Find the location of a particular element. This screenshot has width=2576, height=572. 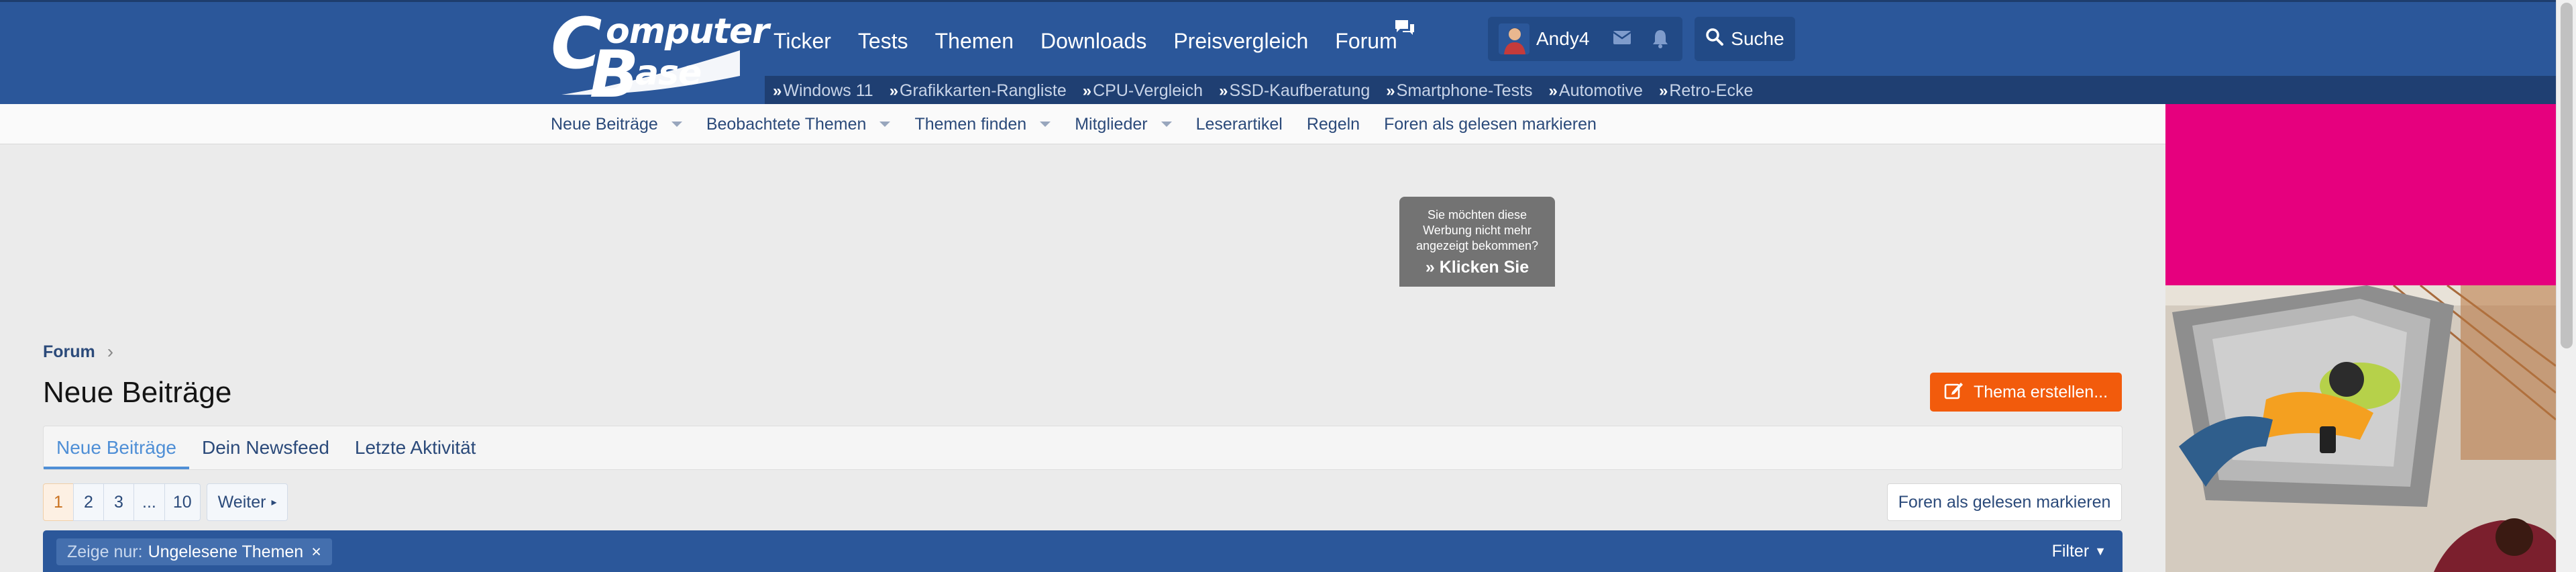

breadcrumb-forum: Forum is located at coordinates (69, 352).